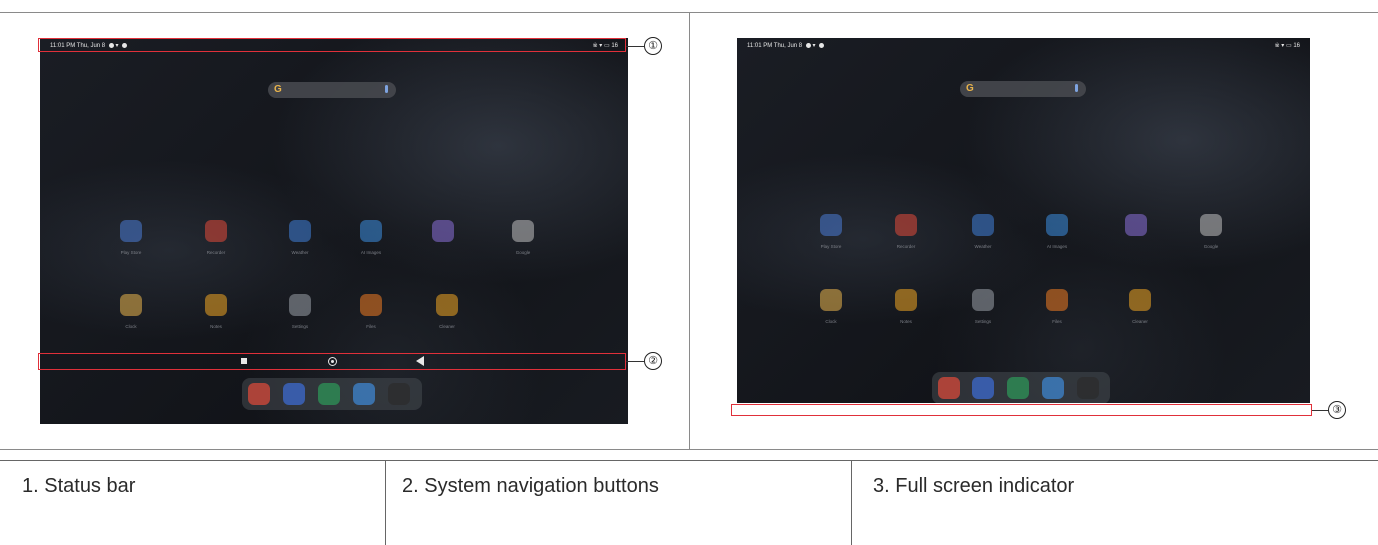  I want to click on bluetooth-icon: ※, so click(1277, 46).